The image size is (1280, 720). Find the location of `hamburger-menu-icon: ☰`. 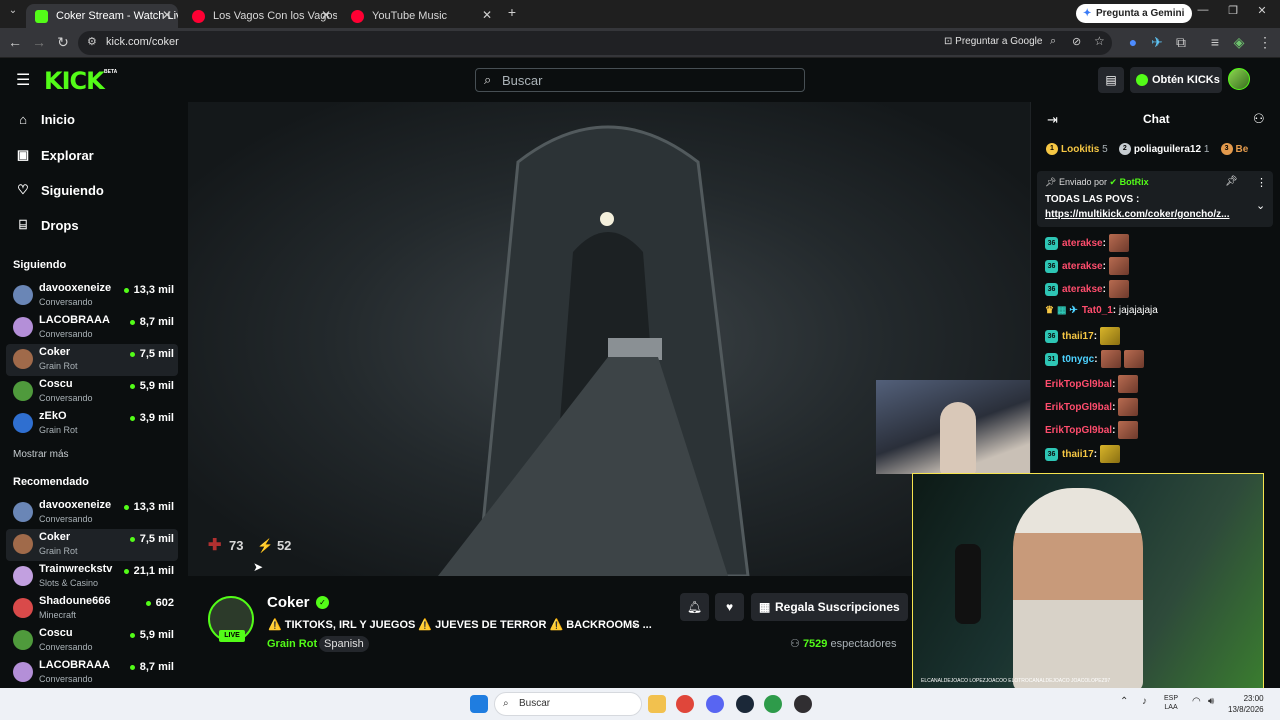

hamburger-menu-icon: ☰ is located at coordinates (23, 80).